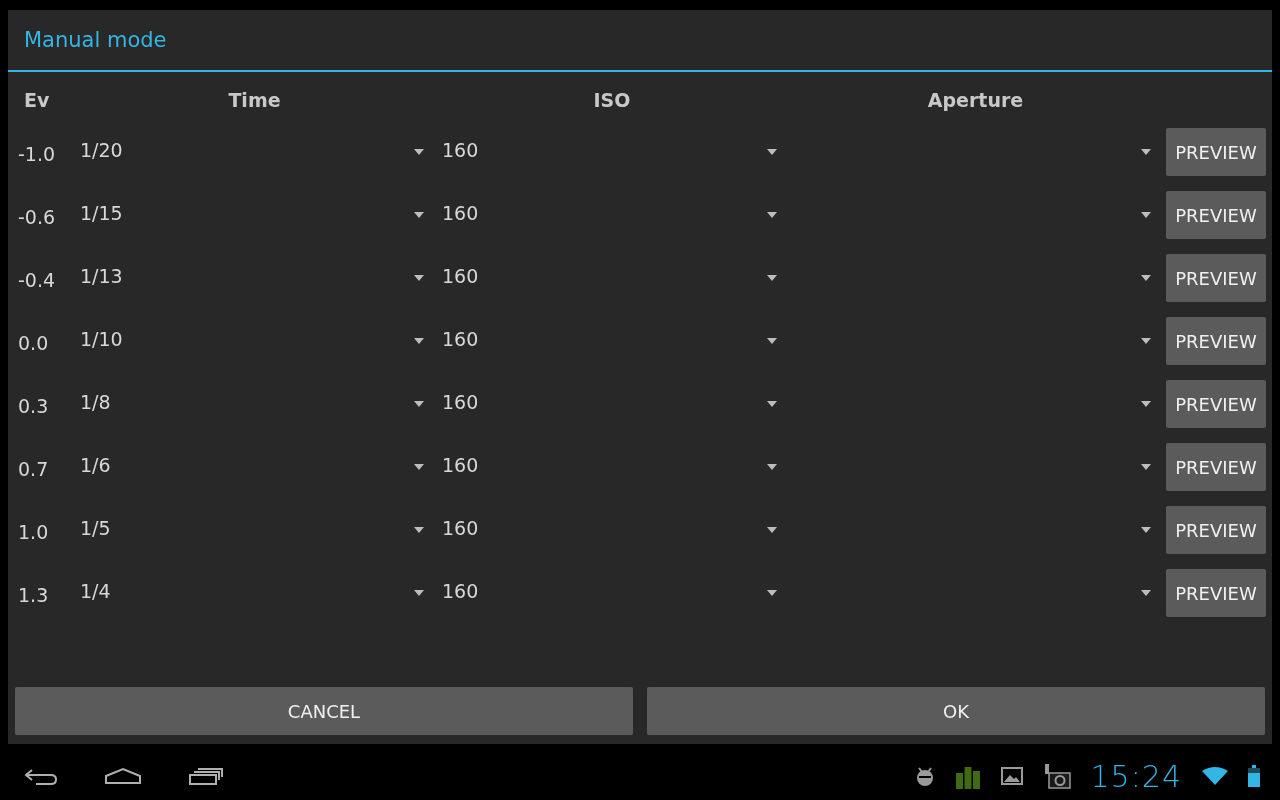  Describe the element at coordinates (254, 530) in the screenshot. I see `time-dropdown: 1/5` at that location.